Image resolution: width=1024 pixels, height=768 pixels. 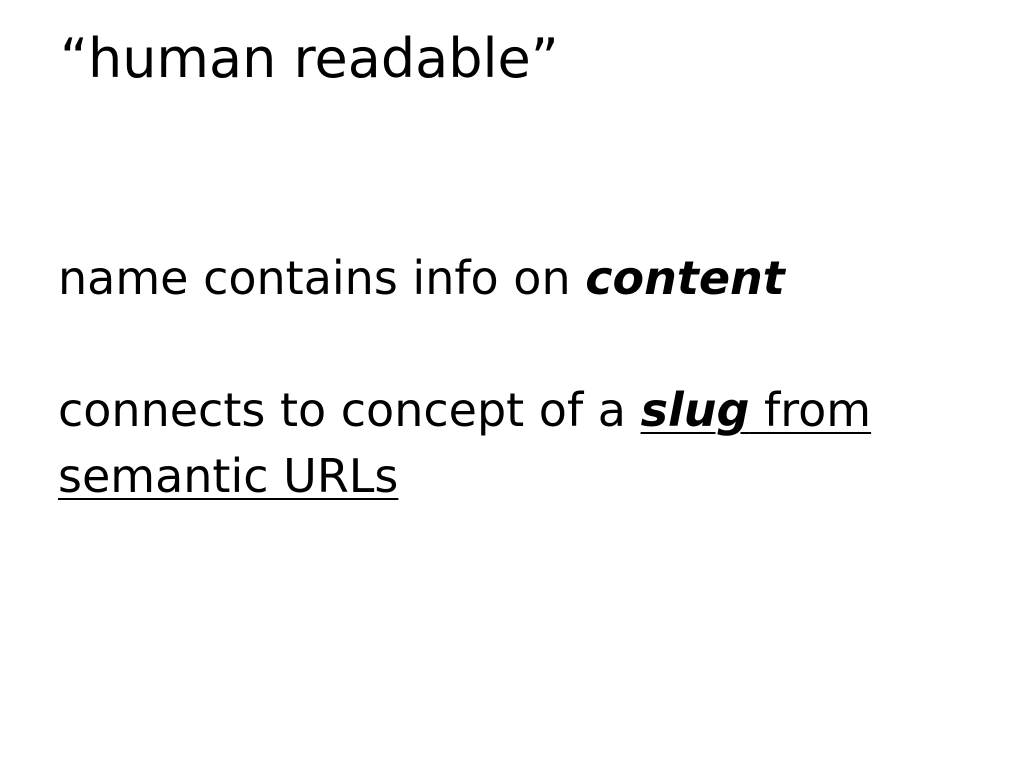 What do you see at coordinates (695, 410) in the screenshot?
I see `slug-term: slug` at bounding box center [695, 410].